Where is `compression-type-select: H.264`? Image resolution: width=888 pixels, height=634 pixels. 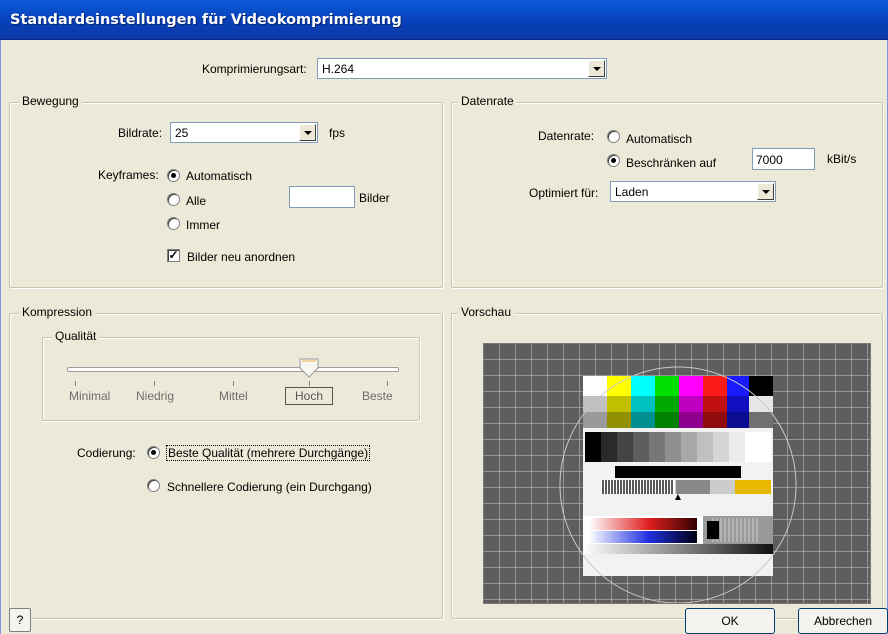
compression-type-select: H.264 is located at coordinates (462, 68).